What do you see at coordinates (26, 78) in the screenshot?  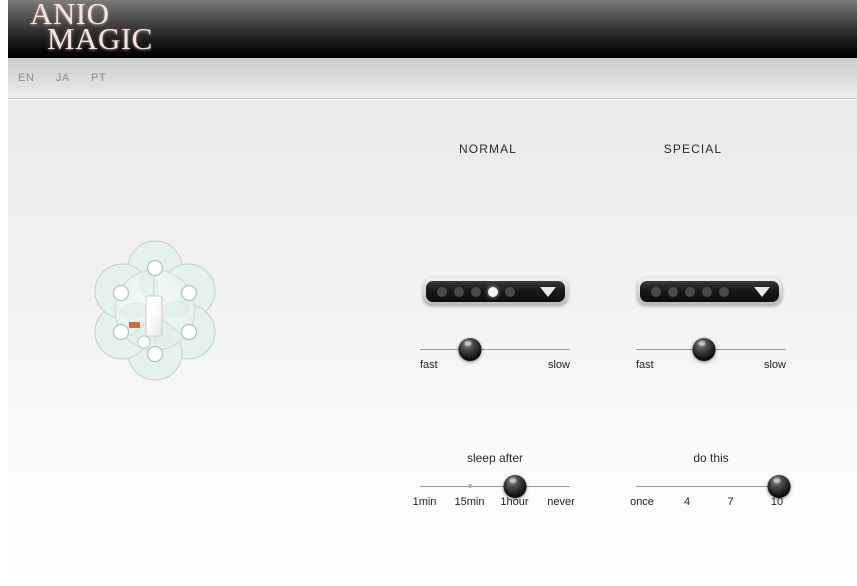 I see `nav-item-en: EN` at bounding box center [26, 78].